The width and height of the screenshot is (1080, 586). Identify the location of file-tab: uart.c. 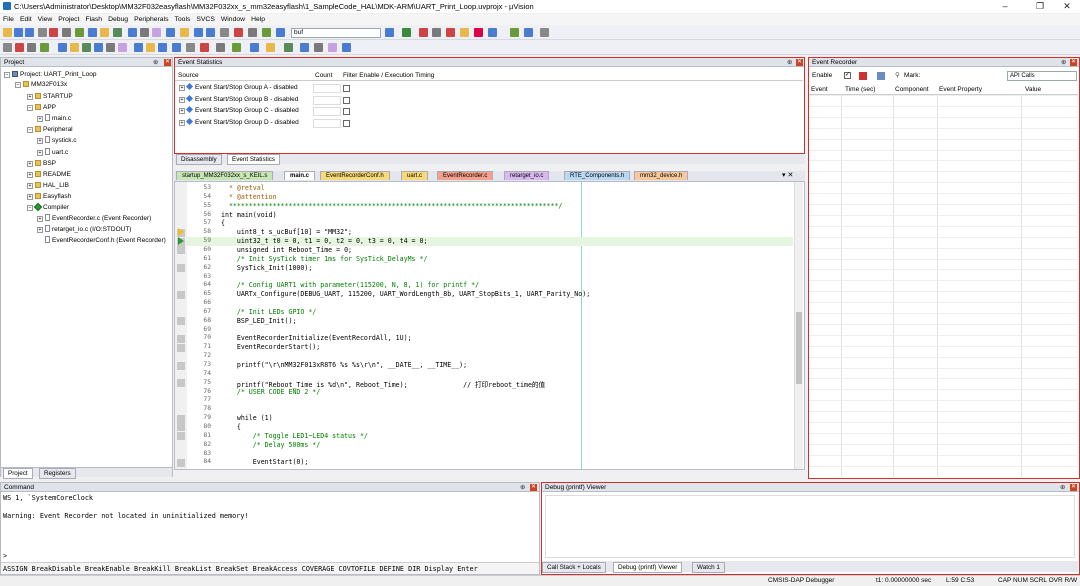
(415, 175).